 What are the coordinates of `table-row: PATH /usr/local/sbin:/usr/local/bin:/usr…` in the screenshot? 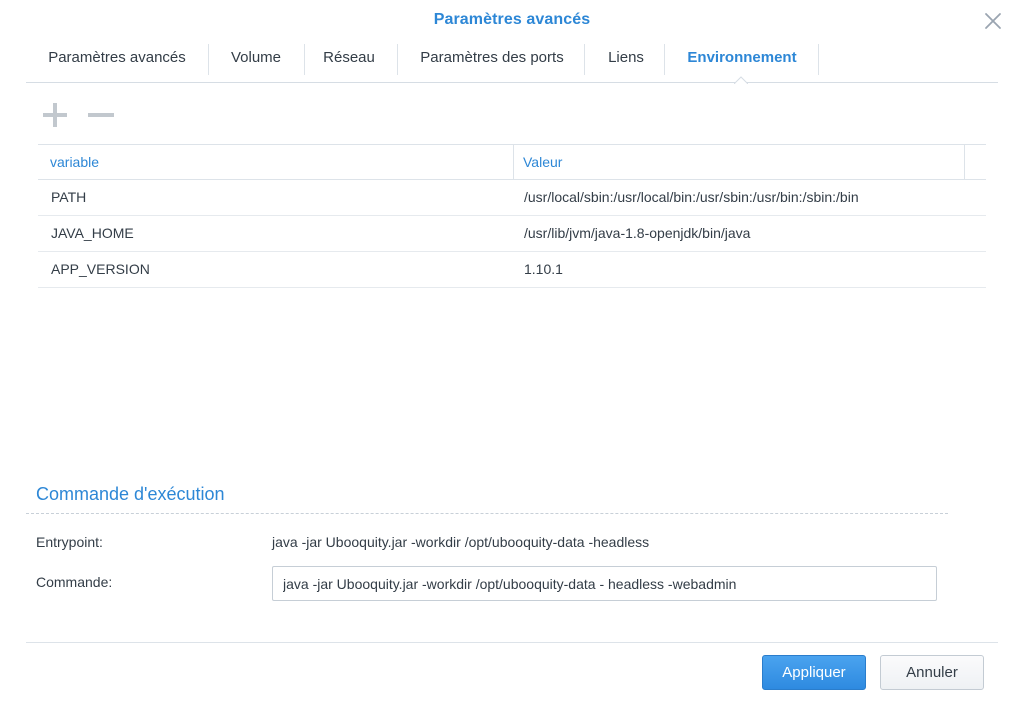 It's located at (512, 198).